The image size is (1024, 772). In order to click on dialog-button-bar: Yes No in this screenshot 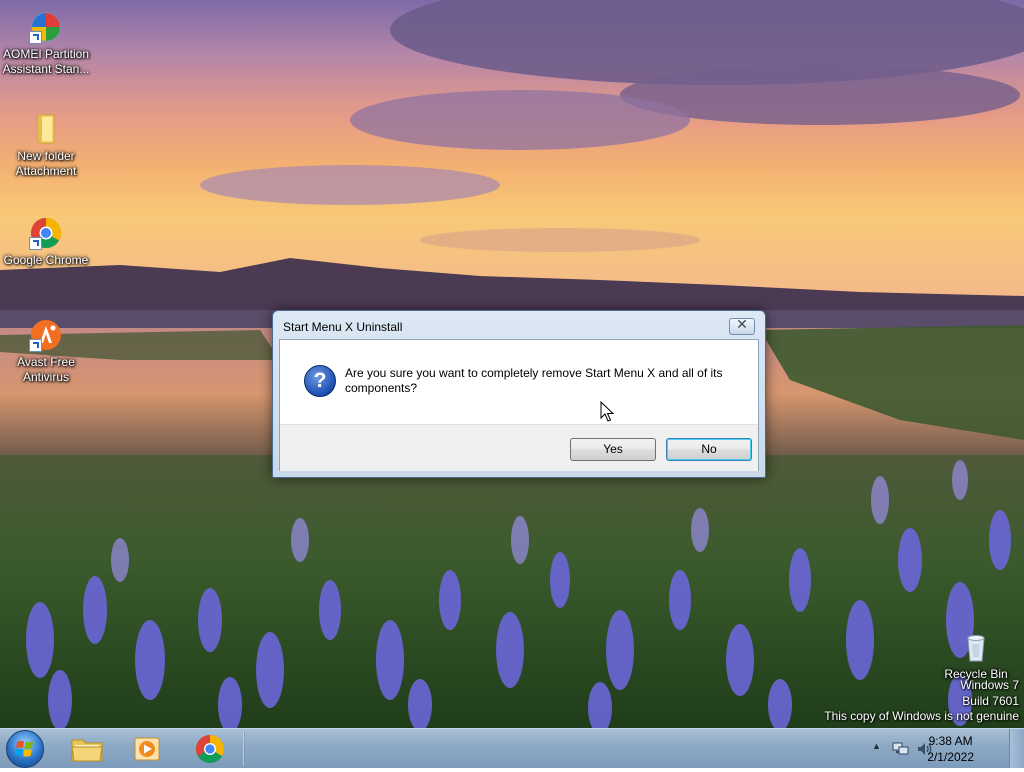, I will do `click(519, 447)`.